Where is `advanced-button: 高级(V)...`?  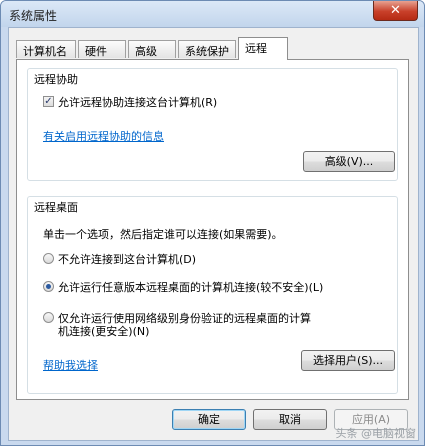
advanced-button: 高级(V)... is located at coordinates (349, 161).